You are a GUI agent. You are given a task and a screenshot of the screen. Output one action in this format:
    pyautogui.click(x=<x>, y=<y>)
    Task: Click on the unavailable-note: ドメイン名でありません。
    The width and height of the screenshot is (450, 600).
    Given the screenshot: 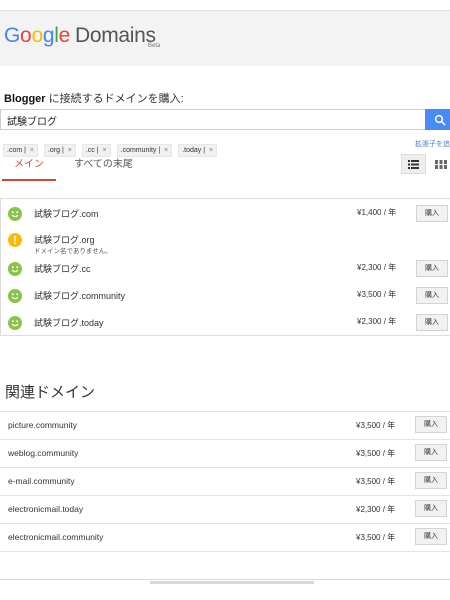 What is the action you would take?
    pyautogui.click(x=73, y=251)
    